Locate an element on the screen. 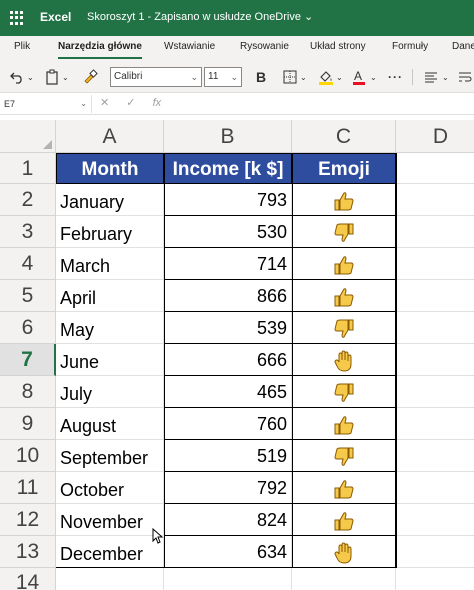 This screenshot has height=590, width=474. cell-month: November is located at coordinates (110, 520).